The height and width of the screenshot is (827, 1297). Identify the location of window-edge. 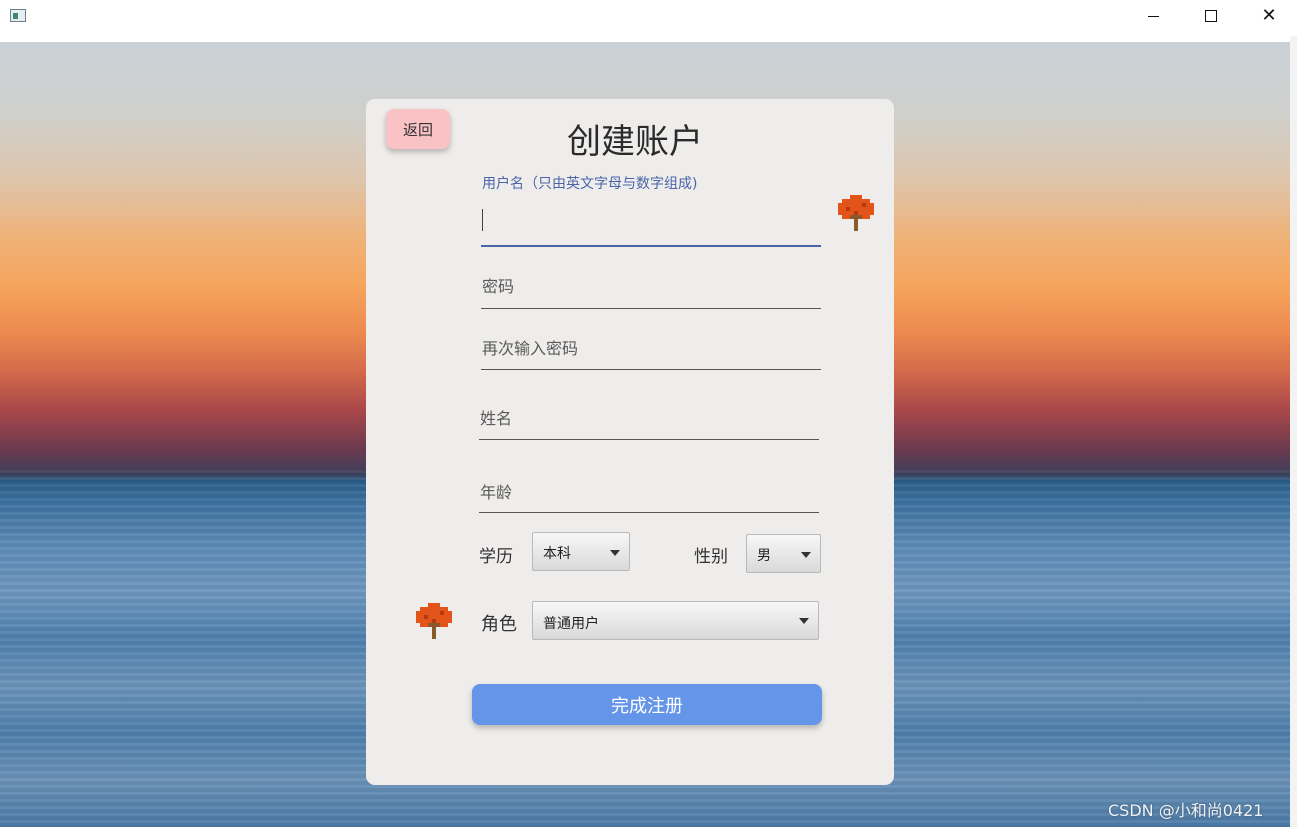
(1293, 431).